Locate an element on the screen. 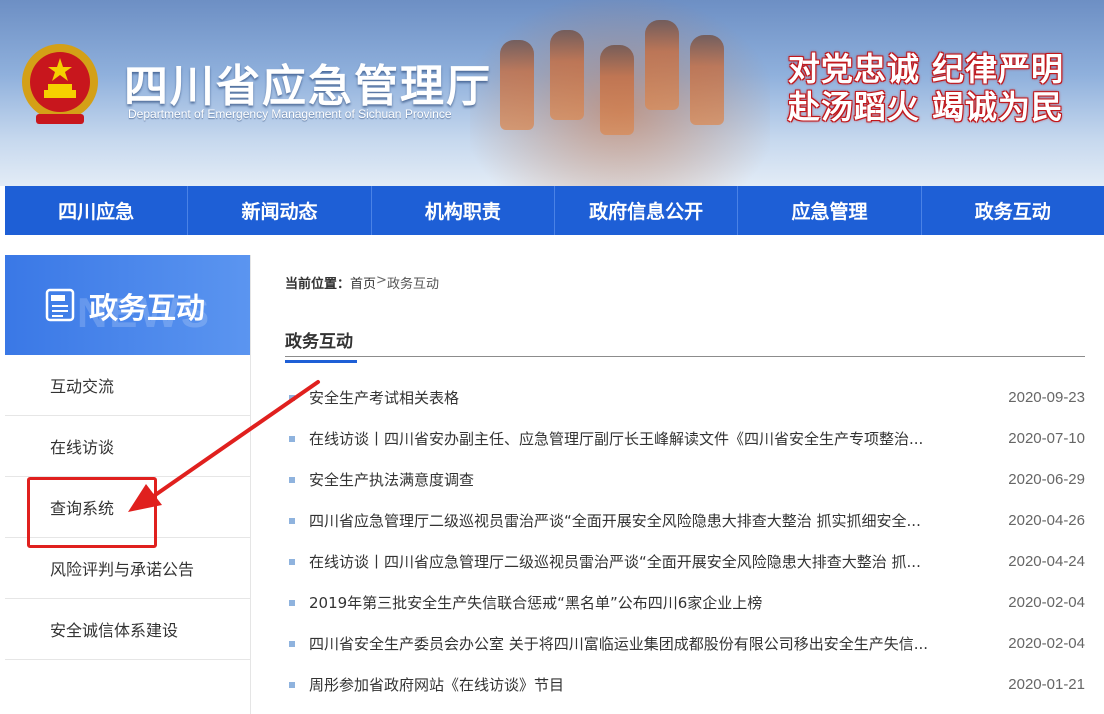  news-title: 2019年第三批安全生产失信联合惩戒“黑名单”公布四川6家企业上榜 is located at coordinates (639, 602).